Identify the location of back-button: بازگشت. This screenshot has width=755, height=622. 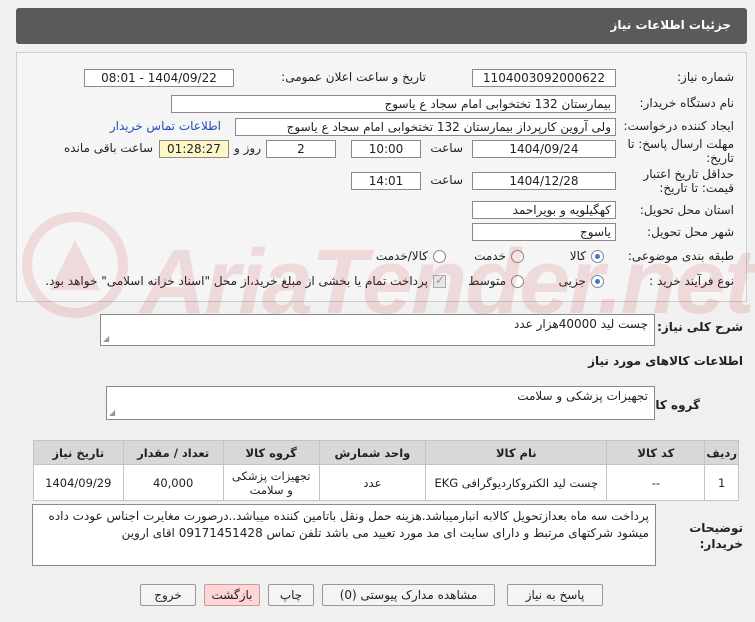
(232, 595).